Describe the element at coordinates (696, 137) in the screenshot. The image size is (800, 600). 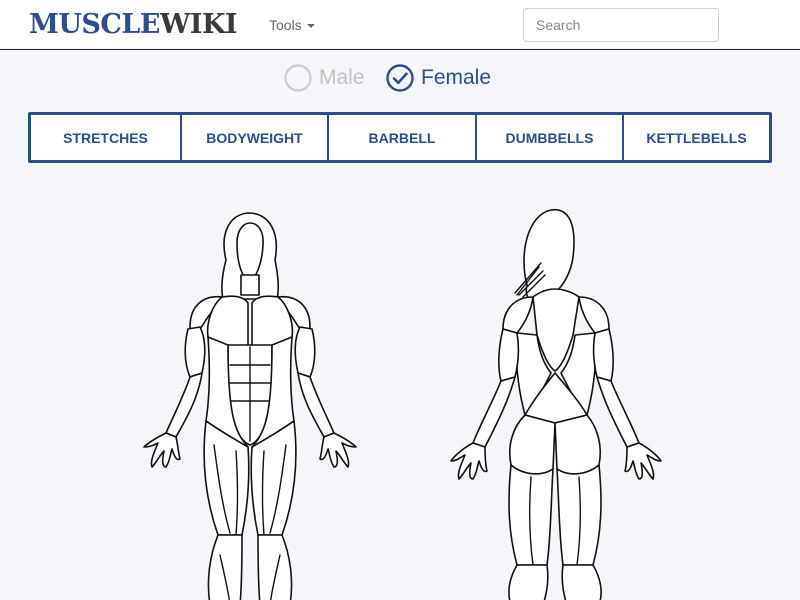
I see `category-kettlebells-button: KETTLEBELLS` at that location.